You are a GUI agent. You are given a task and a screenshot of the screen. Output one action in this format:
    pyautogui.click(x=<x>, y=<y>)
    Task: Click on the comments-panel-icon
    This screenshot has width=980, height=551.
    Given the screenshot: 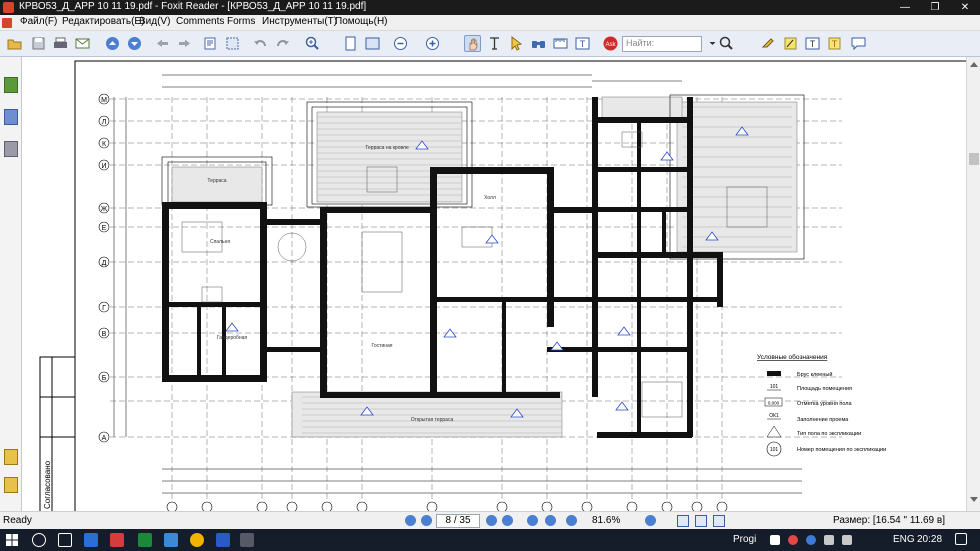 What is the action you would take?
    pyautogui.click(x=11, y=457)
    